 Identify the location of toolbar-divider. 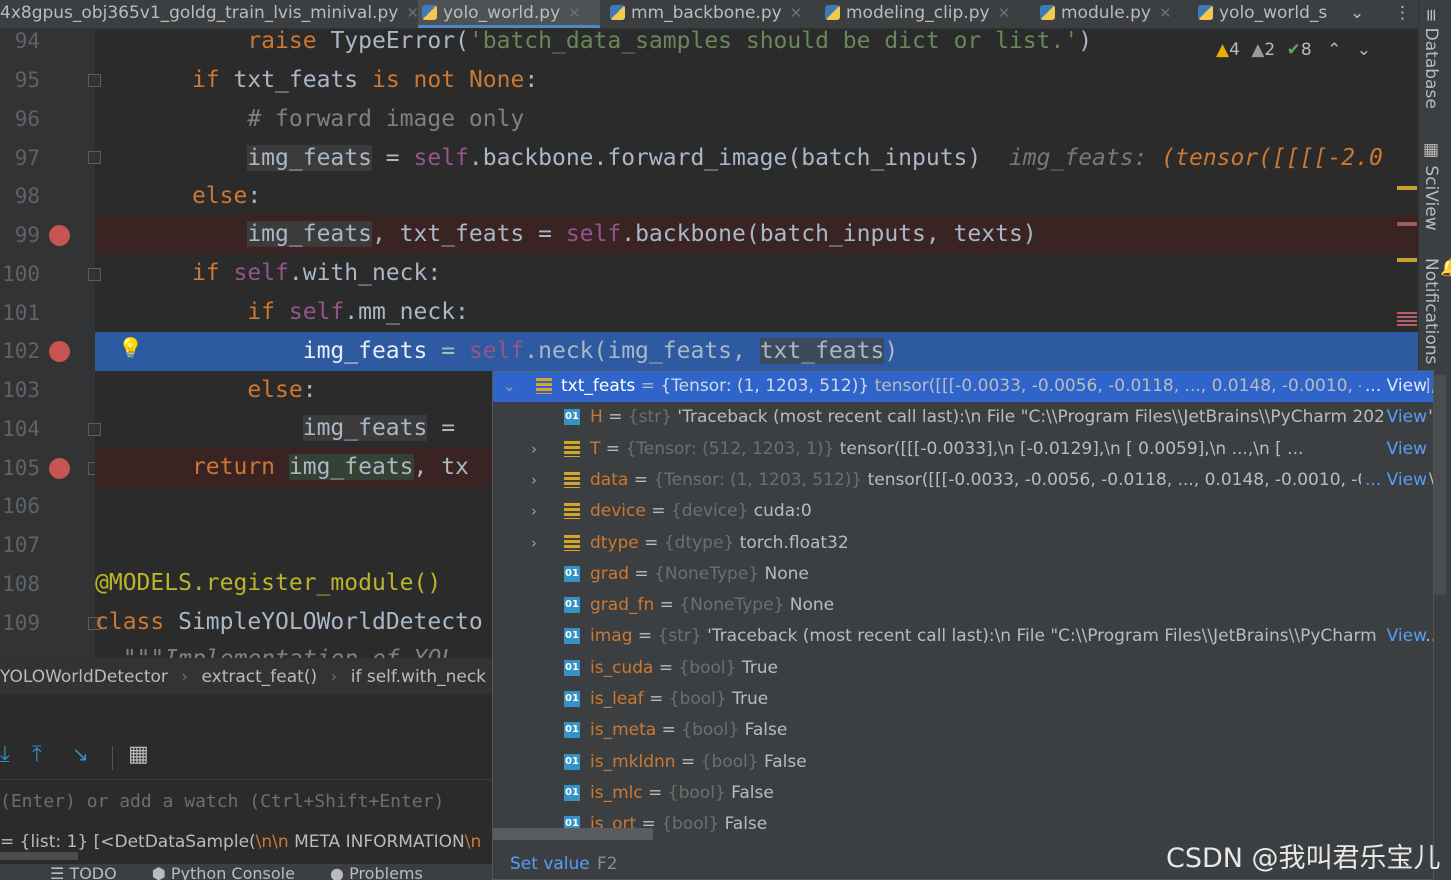
(112, 758).